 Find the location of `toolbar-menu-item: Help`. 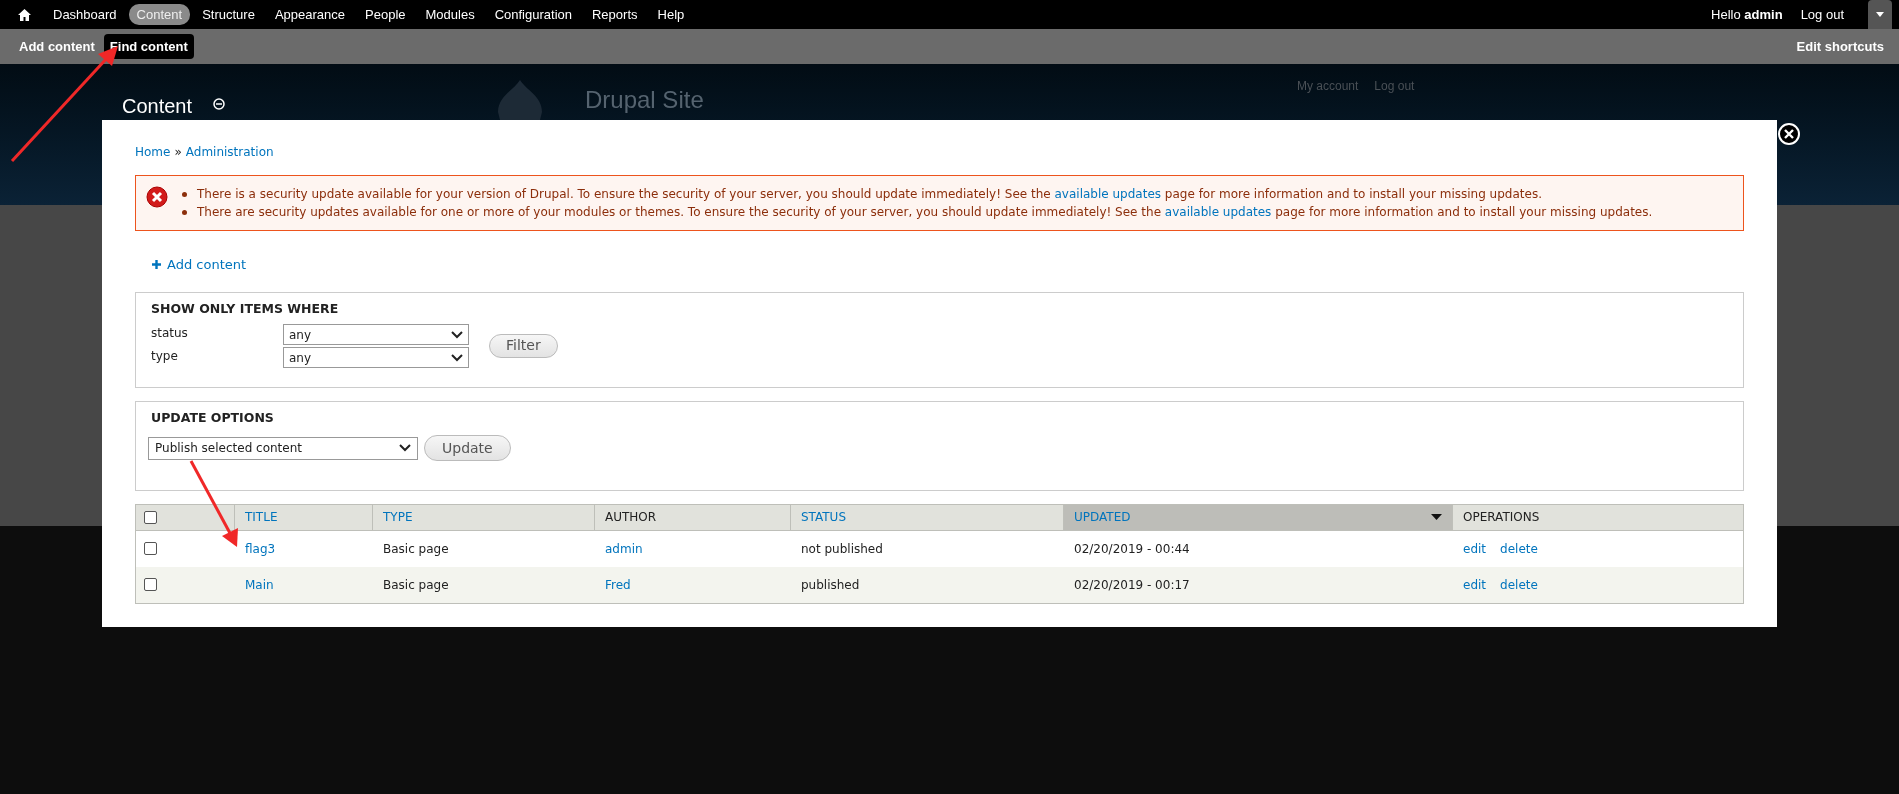

toolbar-menu-item: Help is located at coordinates (671, 14).